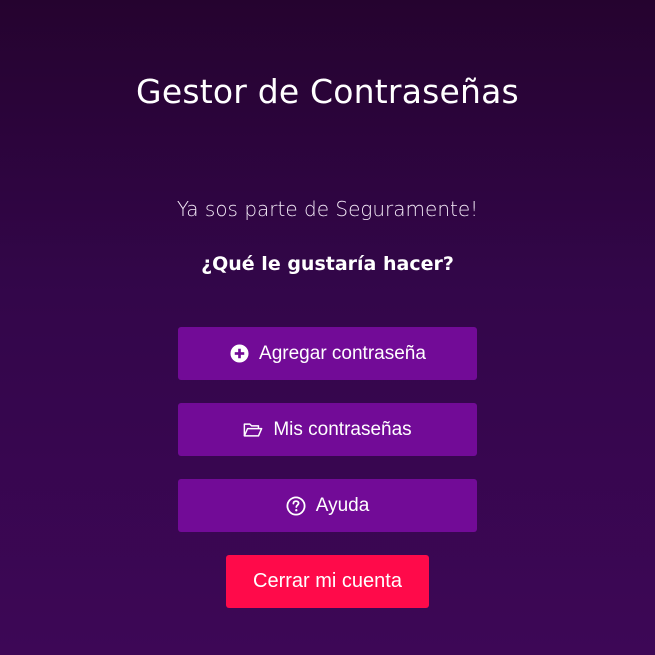  I want to click on question-text: ¿Qué le gustaría hacer?, so click(327, 264).